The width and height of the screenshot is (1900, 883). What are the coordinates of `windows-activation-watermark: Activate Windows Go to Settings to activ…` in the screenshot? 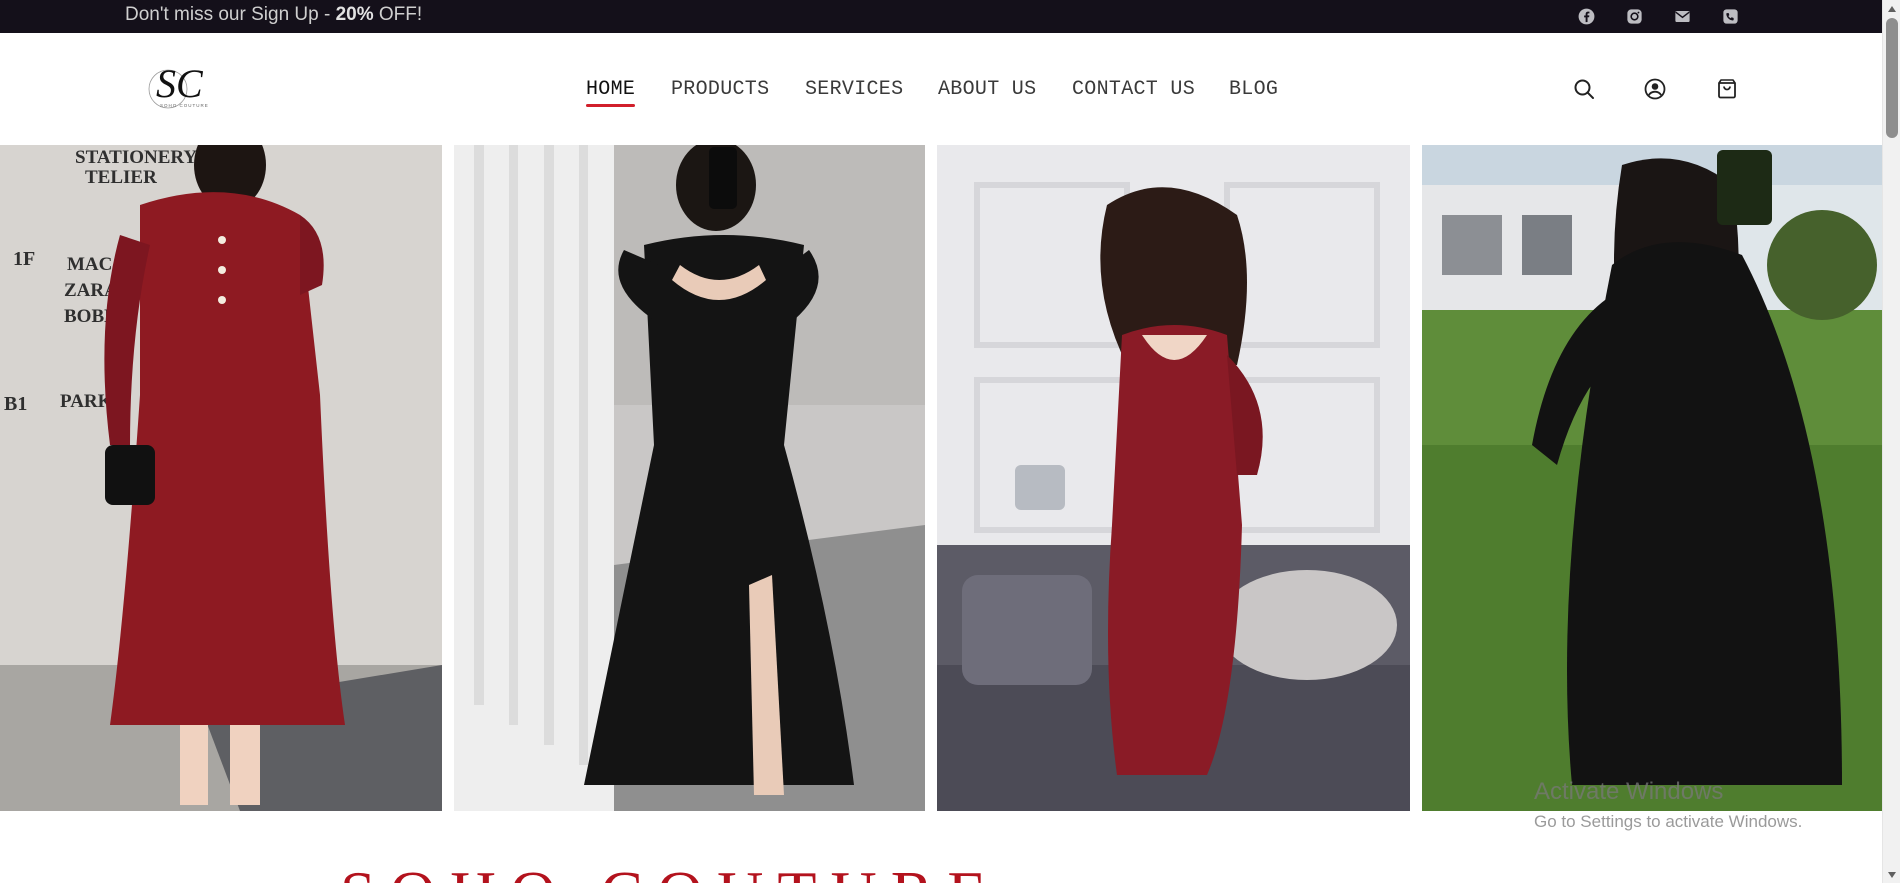 It's located at (1668, 805).